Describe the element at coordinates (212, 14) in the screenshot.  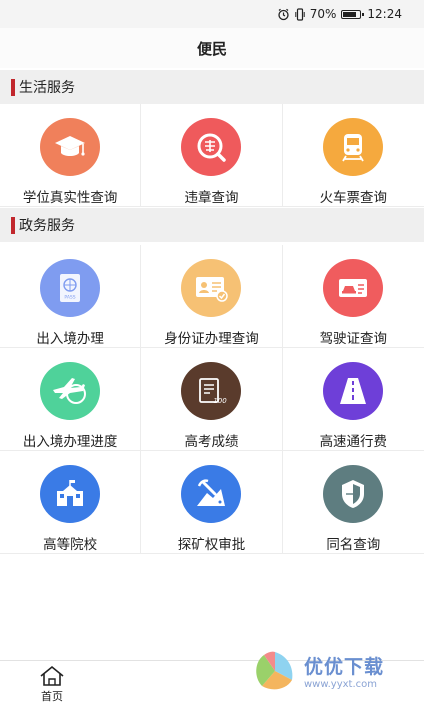
I see `status-bar: 70% 12:24` at that location.